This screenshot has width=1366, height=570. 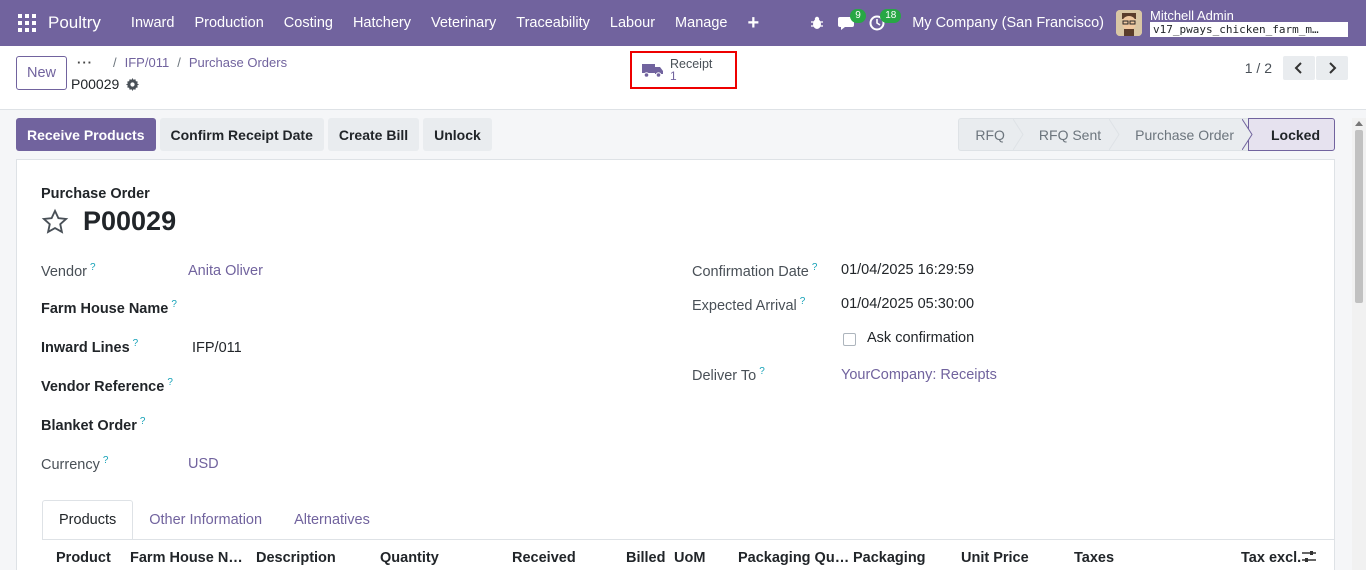 I want to click on status-rfq: RFQ, so click(x=991, y=134).